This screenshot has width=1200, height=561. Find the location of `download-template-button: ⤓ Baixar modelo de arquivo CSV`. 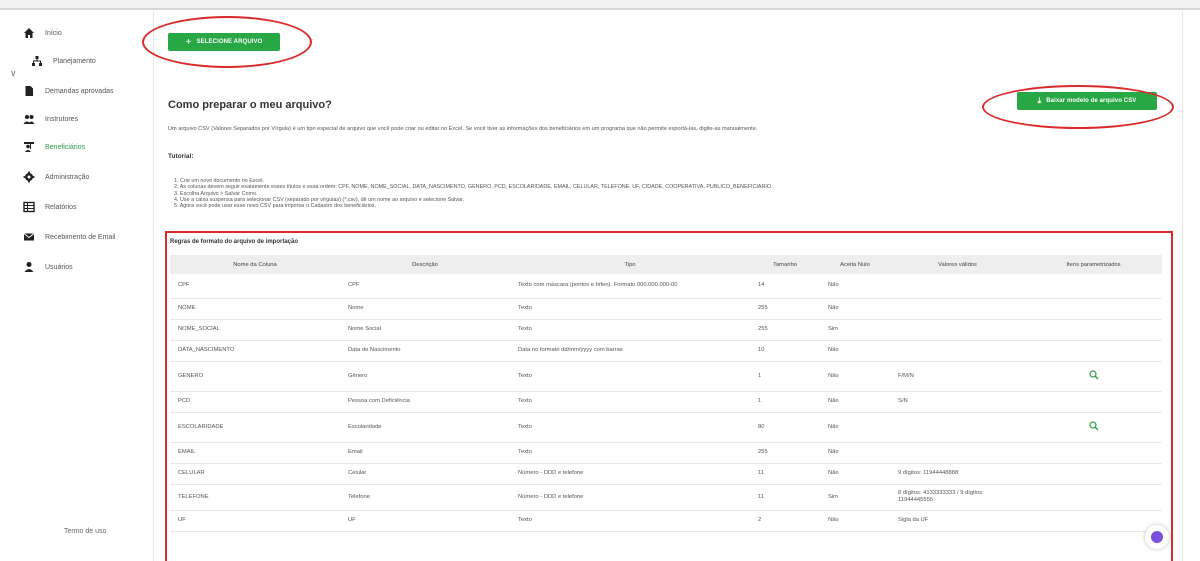

download-template-button: ⤓ Baixar modelo de arquivo CSV is located at coordinates (1087, 101).